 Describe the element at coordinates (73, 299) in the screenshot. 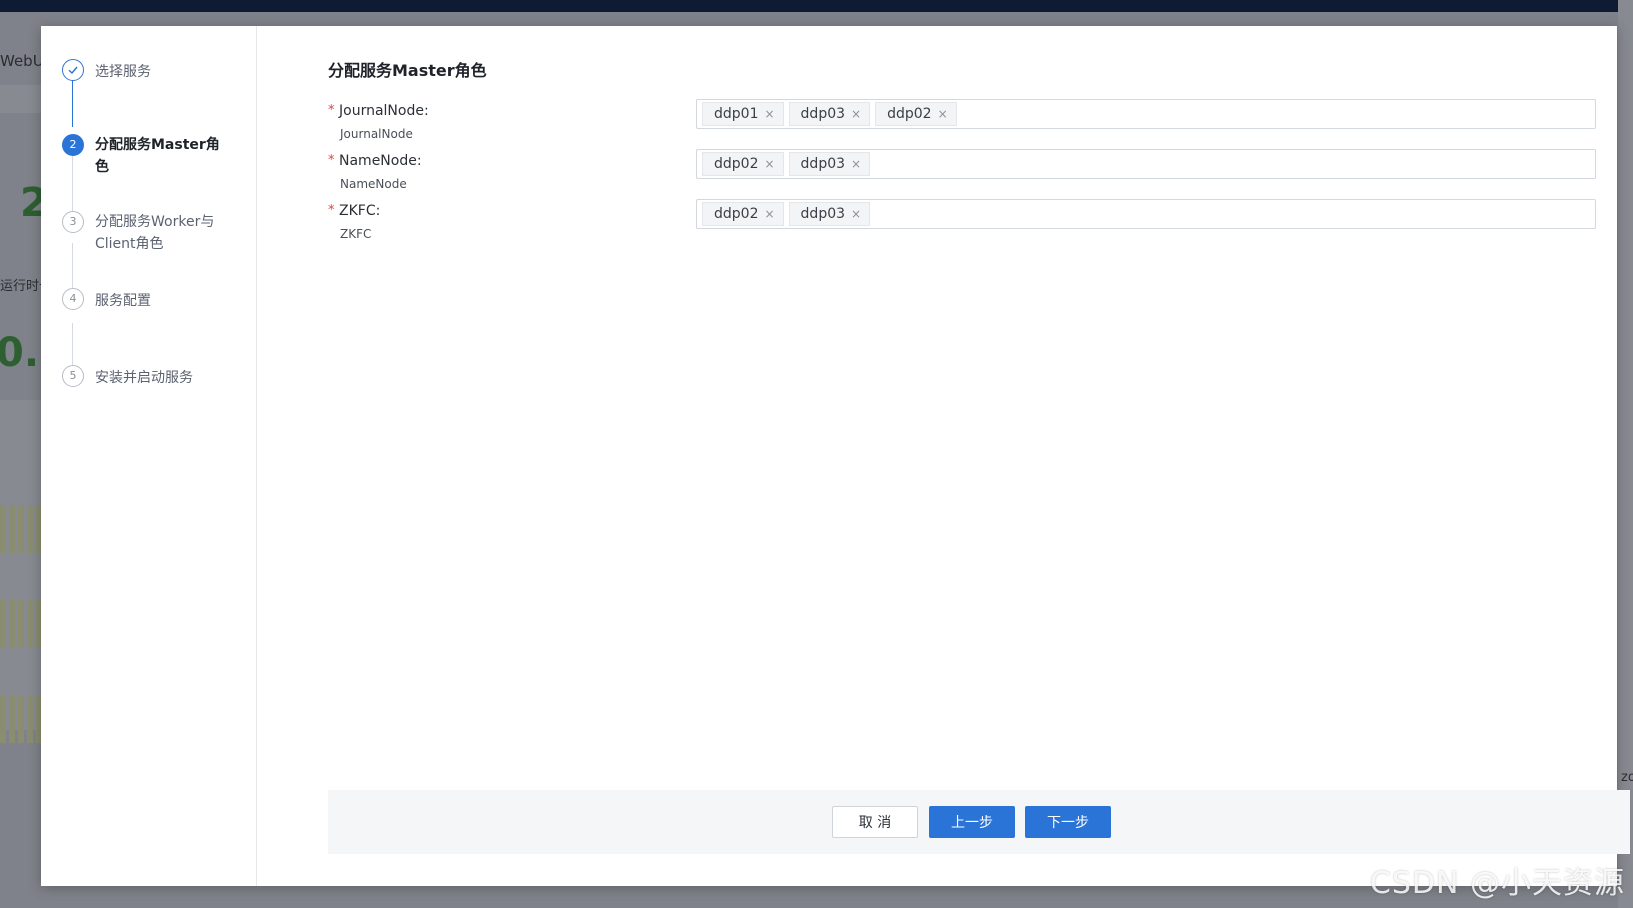

I see `step-number: 4` at that location.